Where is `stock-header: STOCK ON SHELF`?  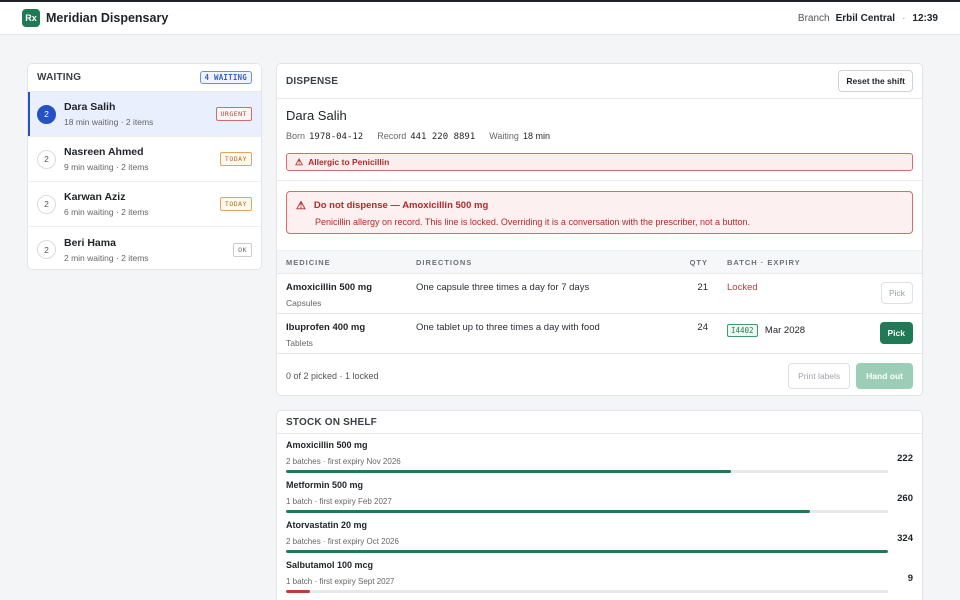 stock-header: STOCK ON SHELF is located at coordinates (599, 422).